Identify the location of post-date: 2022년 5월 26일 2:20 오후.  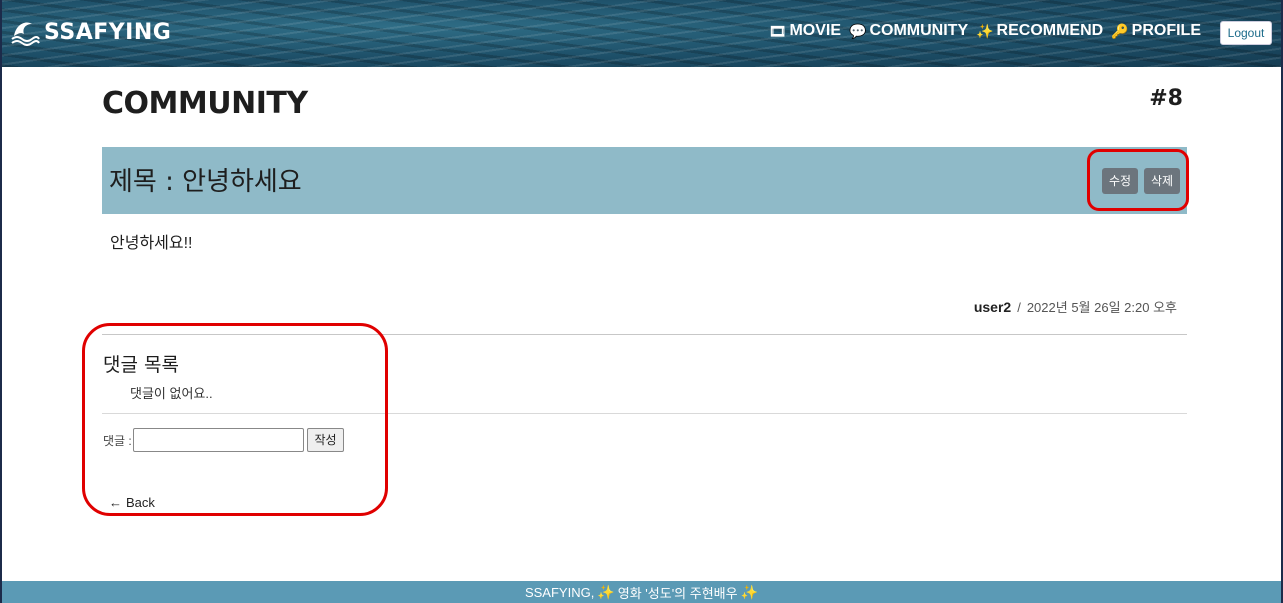
(1101, 307).